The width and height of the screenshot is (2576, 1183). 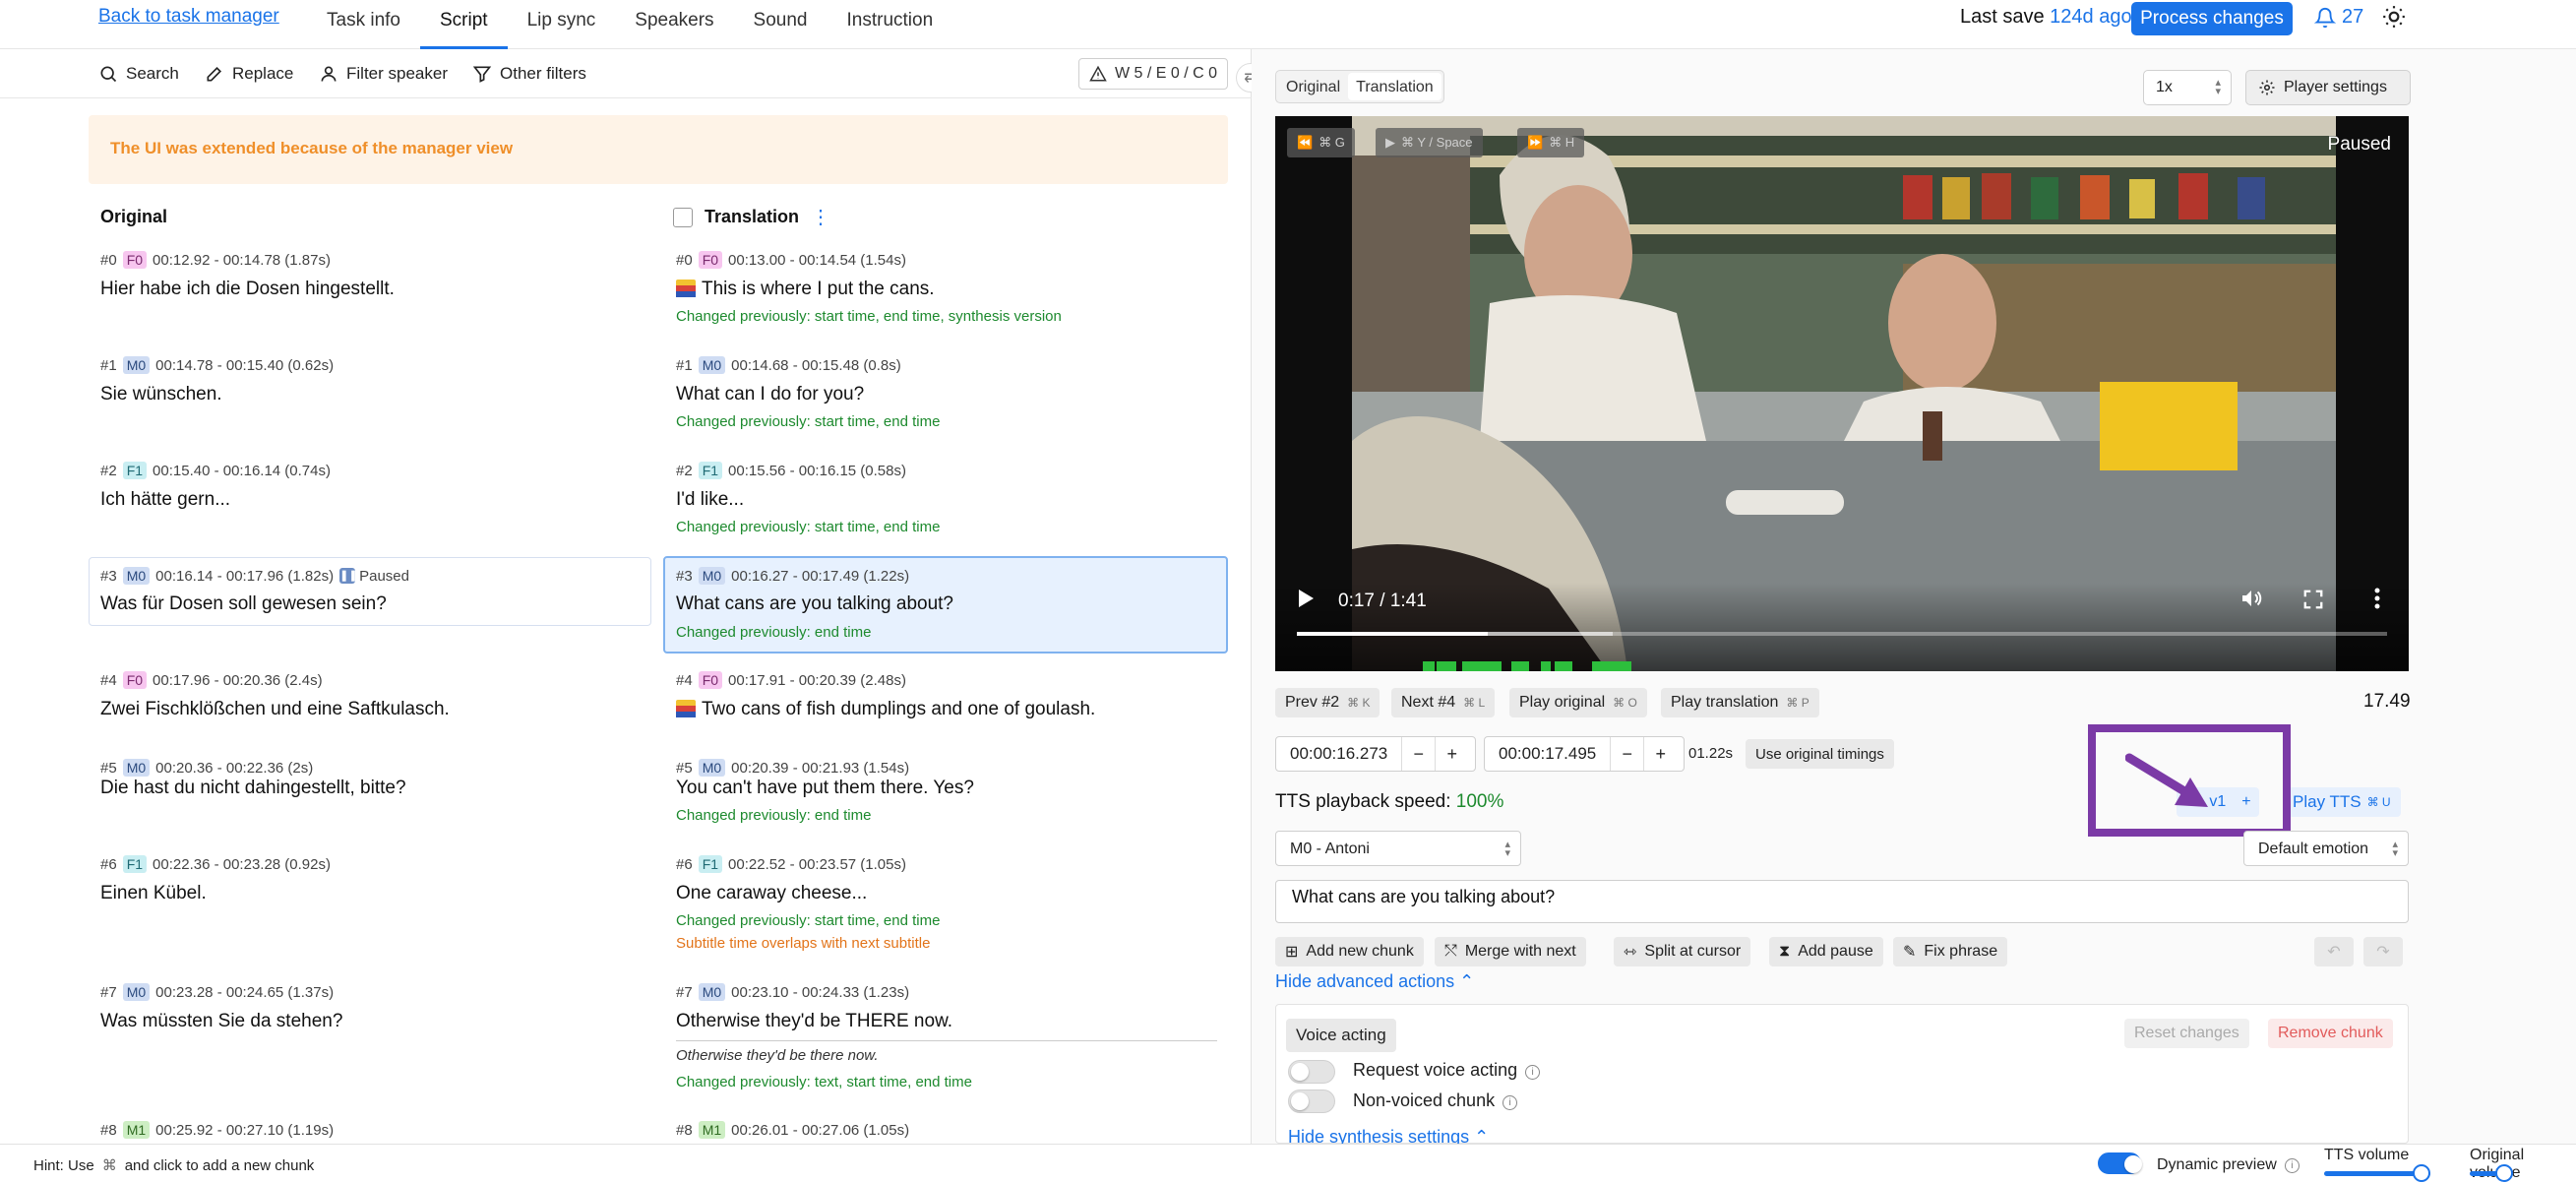 I want to click on next-chunk-button: Next #4 ⌘ L, so click(x=1443, y=702).